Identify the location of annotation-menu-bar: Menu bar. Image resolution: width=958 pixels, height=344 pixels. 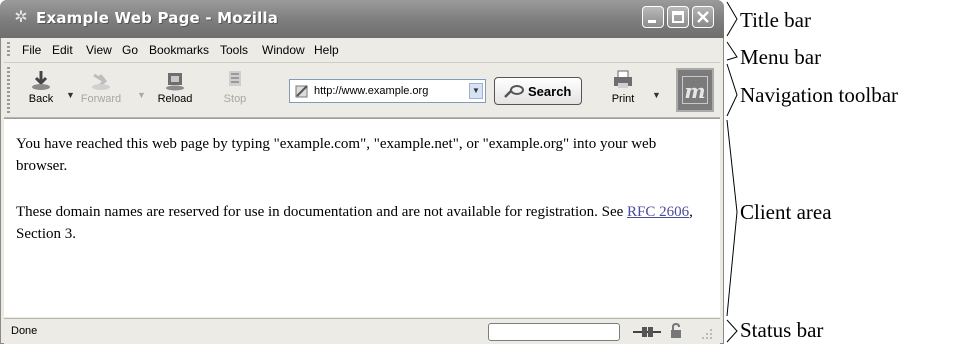
(781, 57).